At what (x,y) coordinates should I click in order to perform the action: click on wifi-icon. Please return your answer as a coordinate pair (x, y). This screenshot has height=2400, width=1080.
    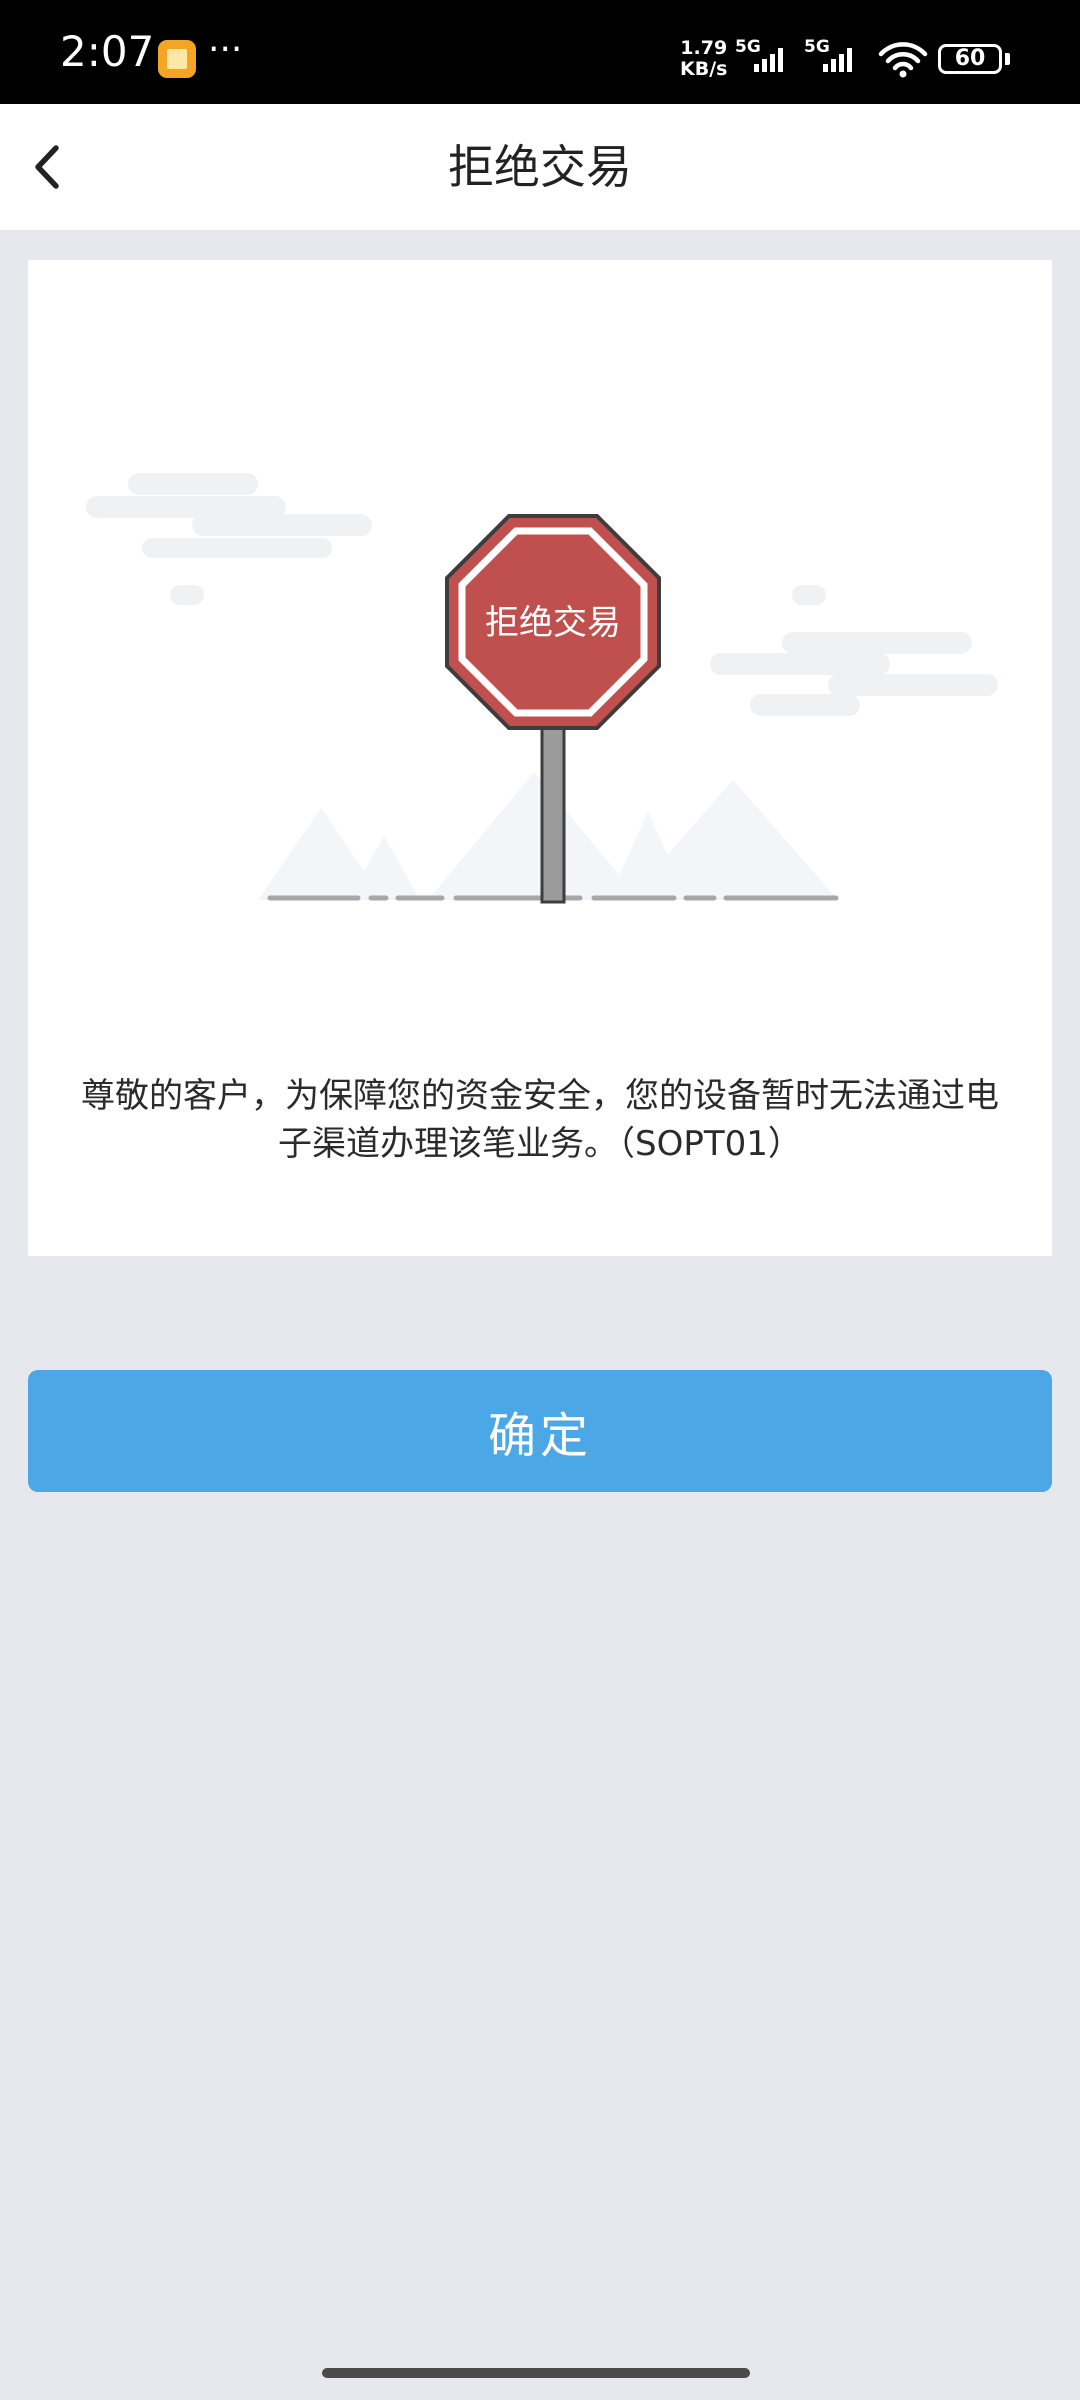
    Looking at the image, I should click on (903, 60).